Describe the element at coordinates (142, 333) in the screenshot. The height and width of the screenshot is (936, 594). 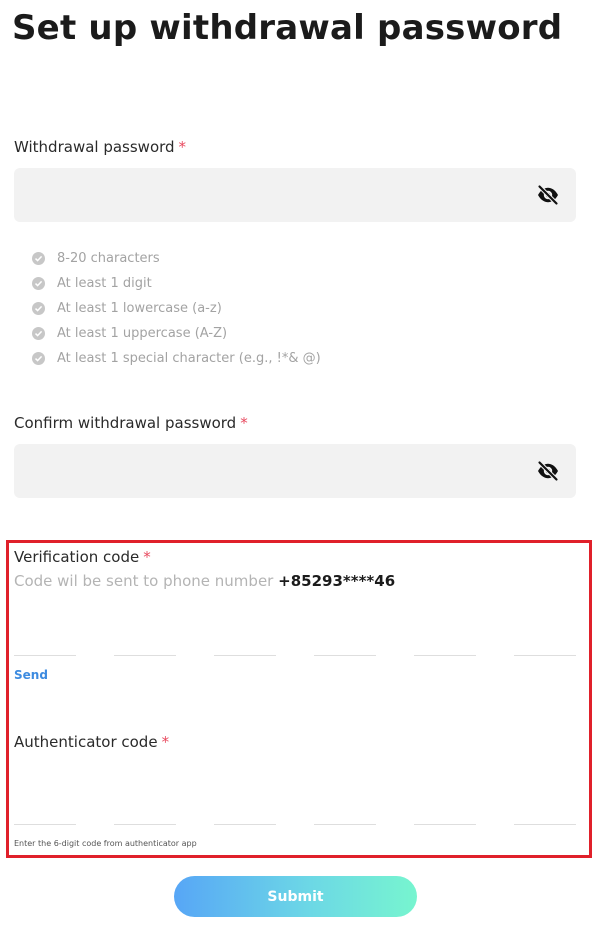
I see `password-rule-text: At least 1 uppercase (A-Z)` at that location.